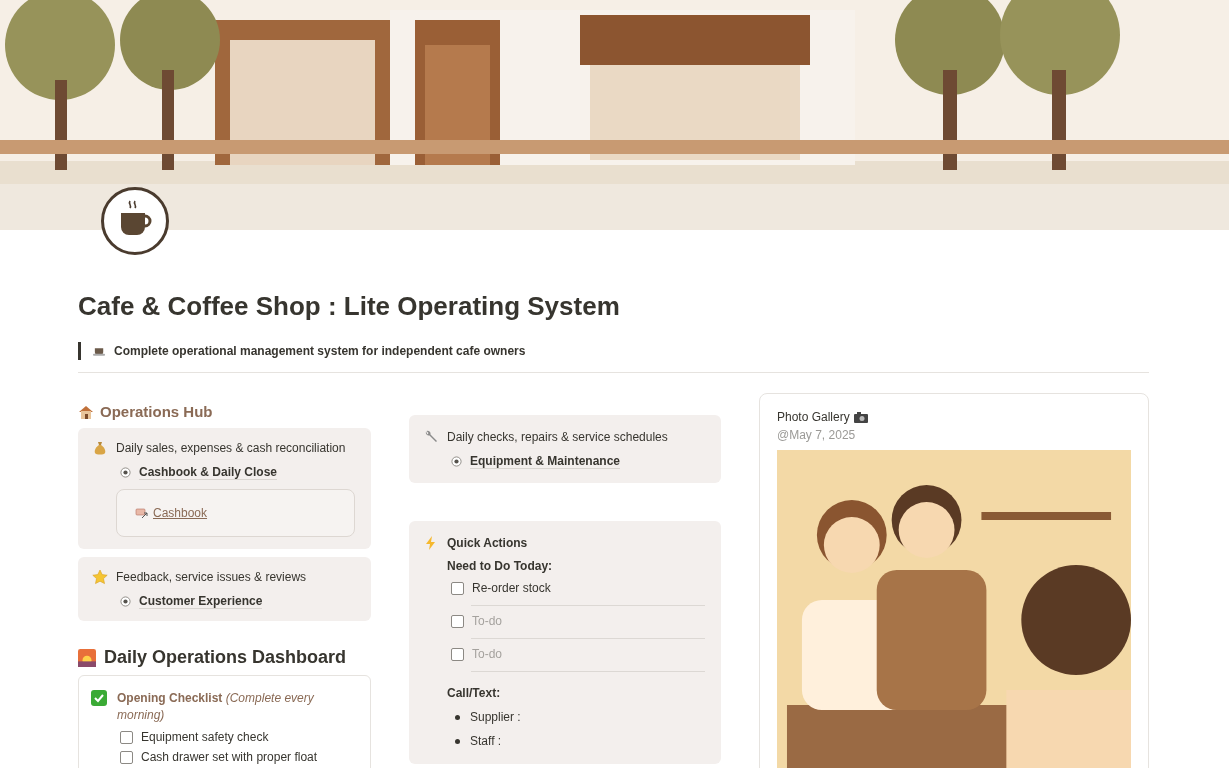 This screenshot has width=1229, height=768. I want to click on callout-text: Complete operational management system for independent cafe owners, so click(320, 351).